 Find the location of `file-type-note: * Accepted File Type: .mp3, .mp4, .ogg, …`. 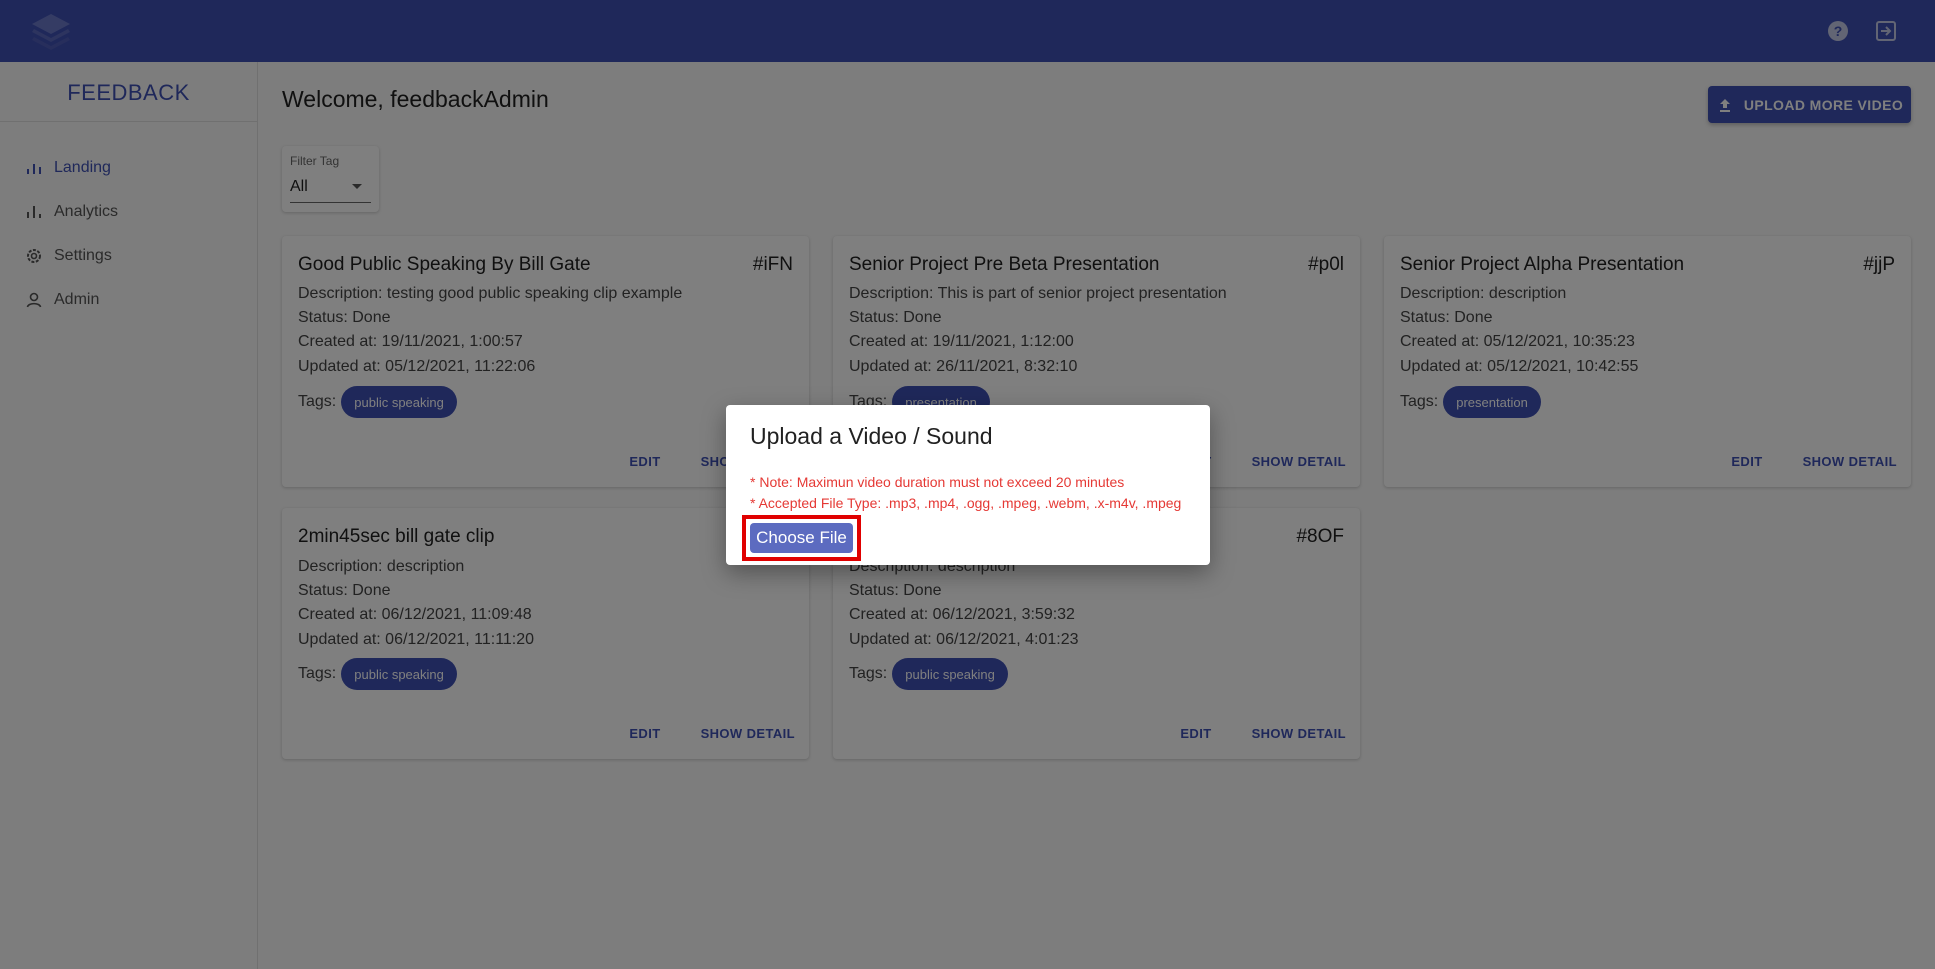

file-type-note: * Accepted File Type: .mp3, .mp4, .ogg, … is located at coordinates (966, 503).